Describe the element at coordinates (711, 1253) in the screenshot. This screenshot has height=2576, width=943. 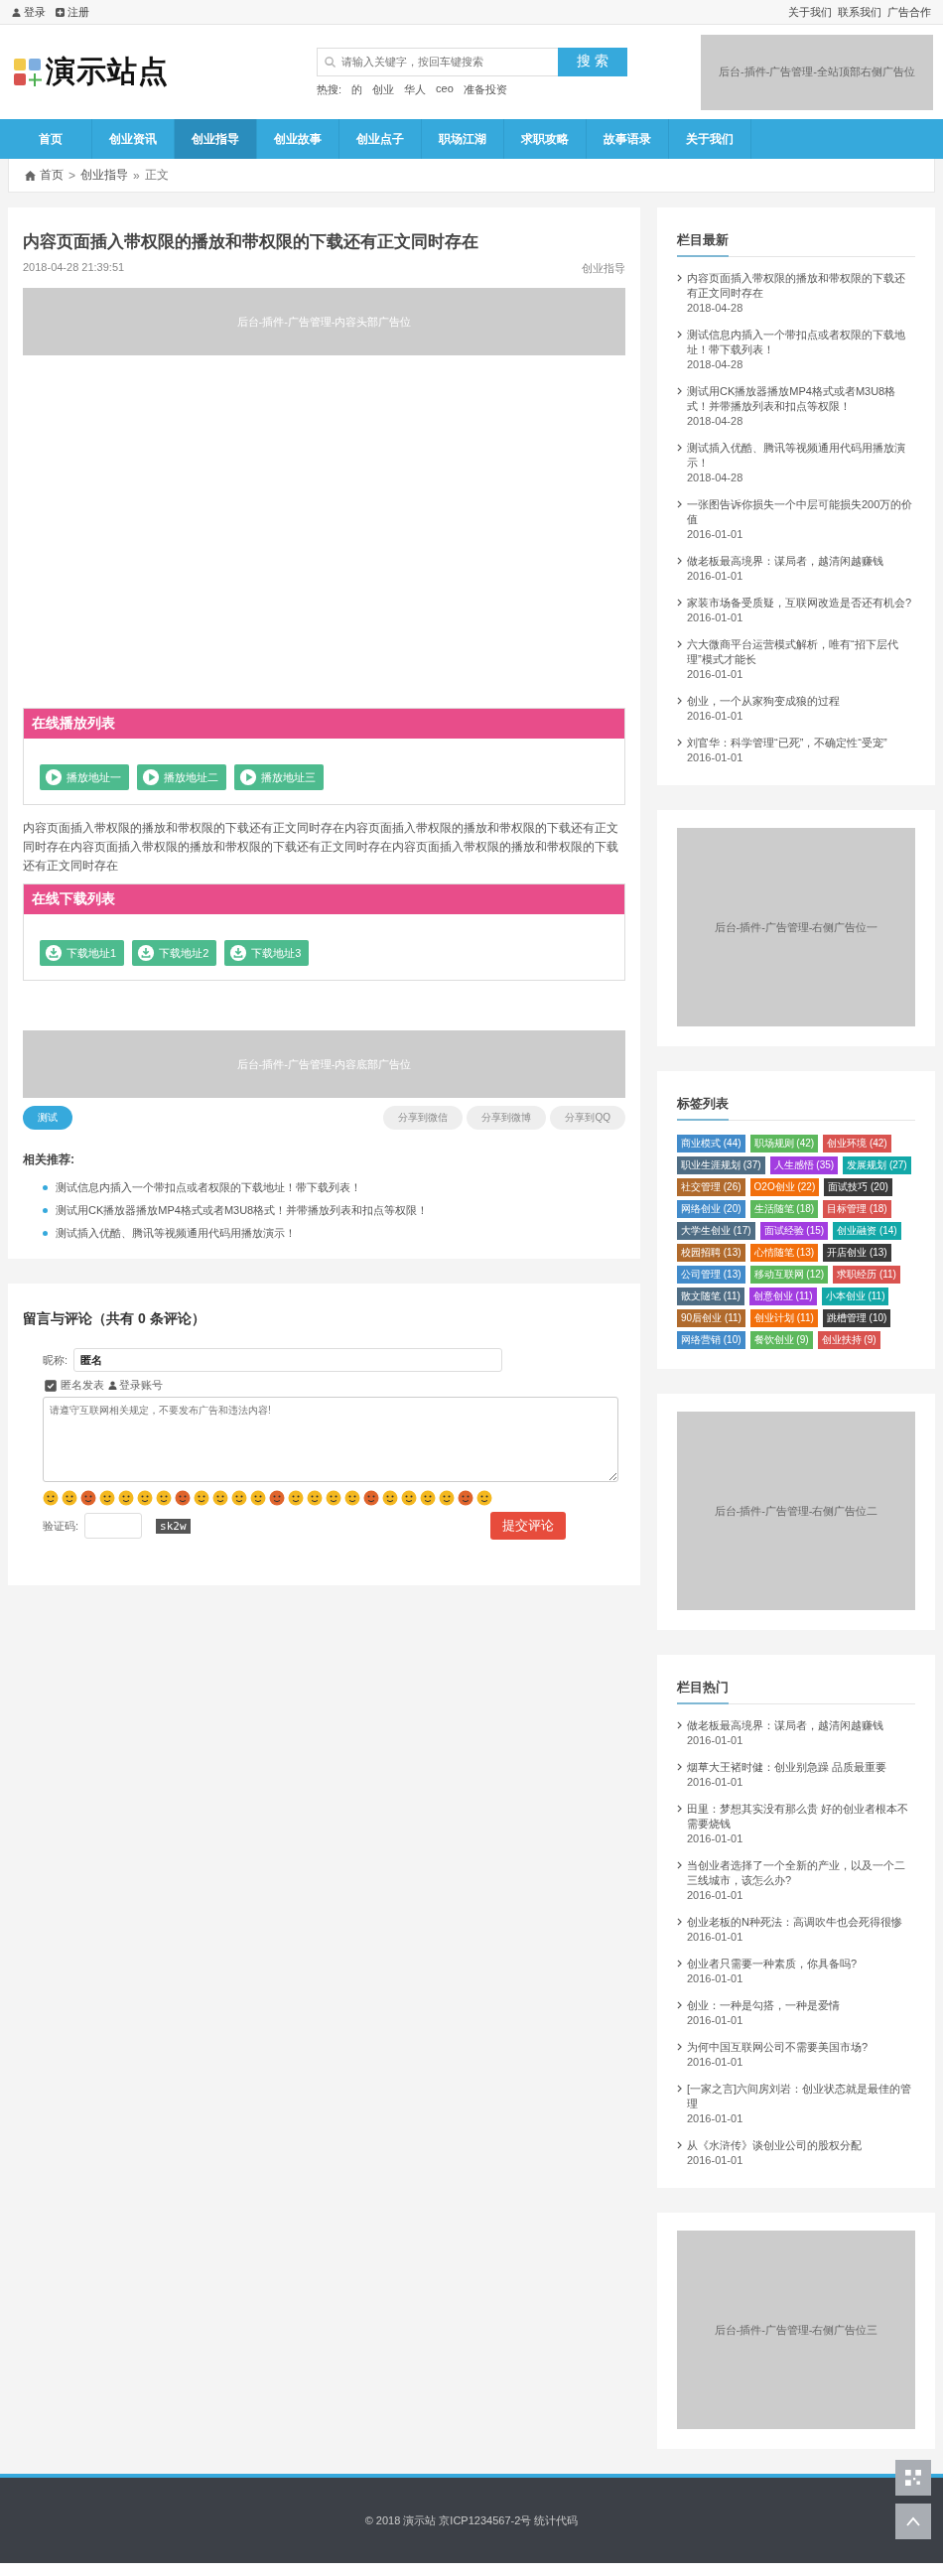
I see `tag-link: 校园招聘 (13)` at that location.